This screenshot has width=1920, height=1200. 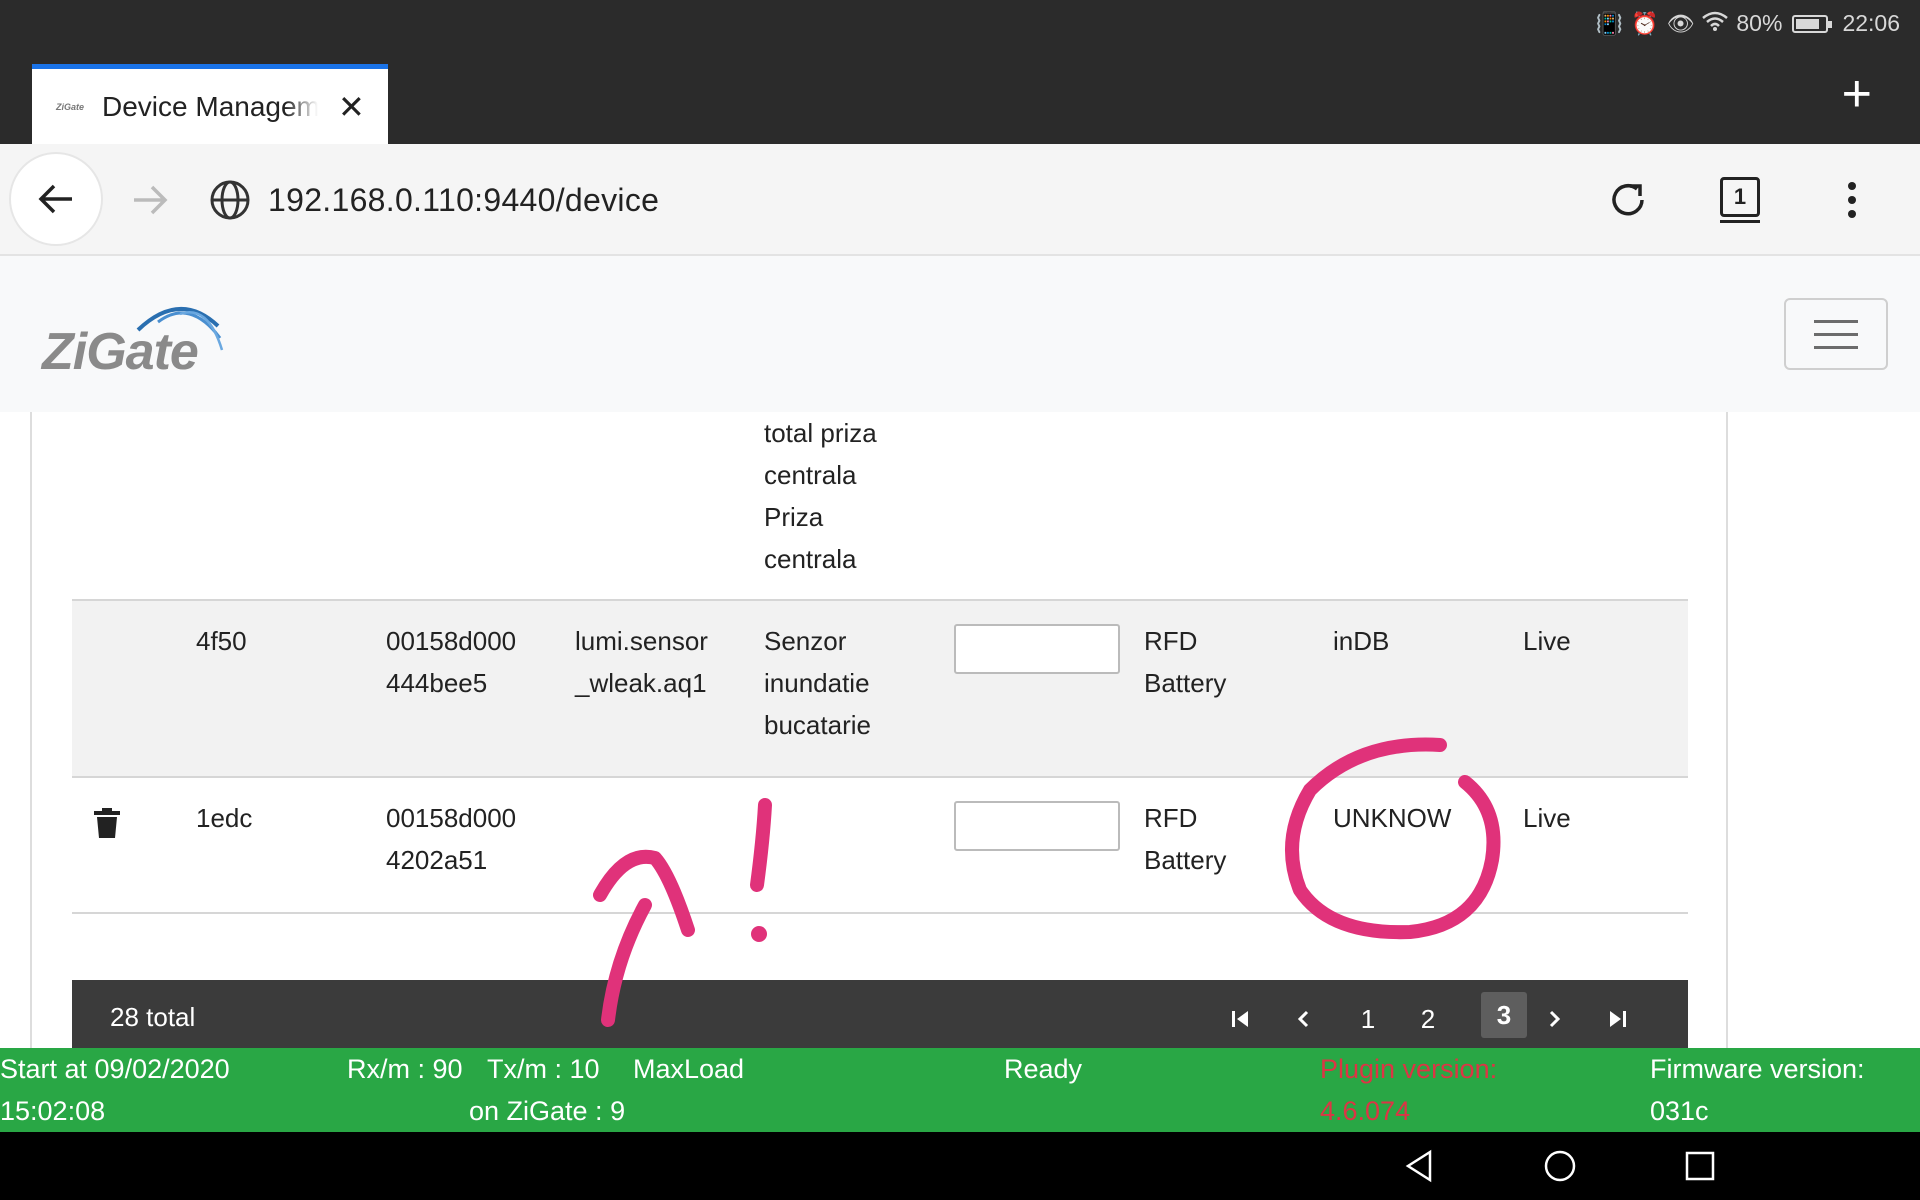 I want to click on start-line: 15:02:08, so click(x=53, y=1111).